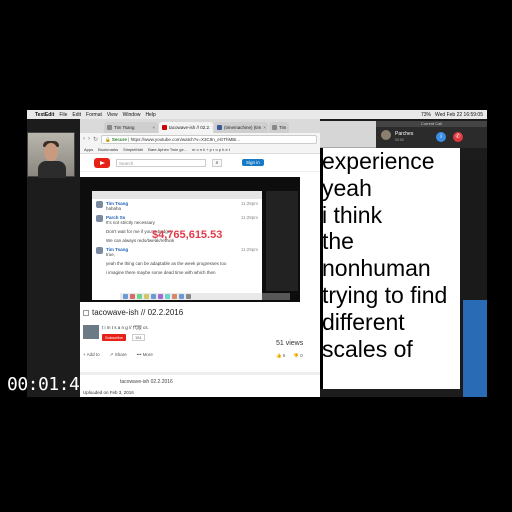 The height and width of the screenshot is (512, 512). What do you see at coordinates (133, 149) in the screenshot?
I see `bookmark-simplemdir: SimpleMdir` at bounding box center [133, 149].